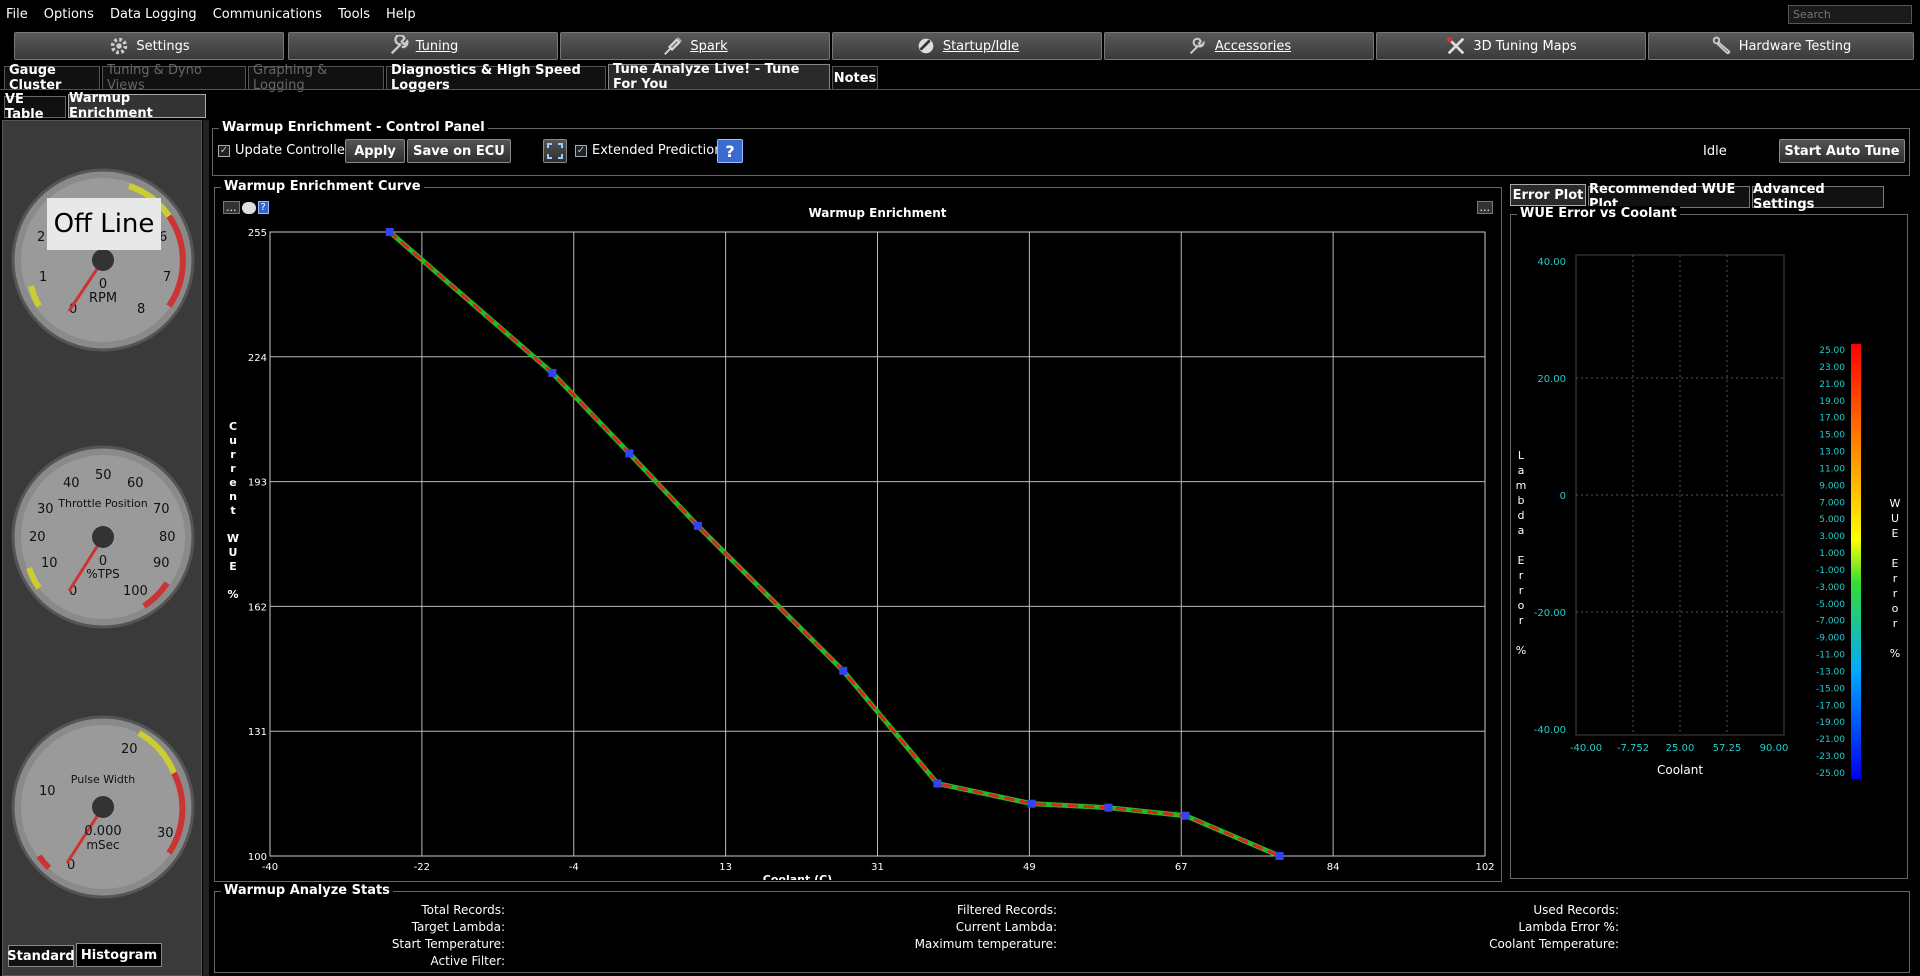  Describe the element at coordinates (1830, 706) in the screenshot. I see `colorbar-tick-label: -17.00` at that location.